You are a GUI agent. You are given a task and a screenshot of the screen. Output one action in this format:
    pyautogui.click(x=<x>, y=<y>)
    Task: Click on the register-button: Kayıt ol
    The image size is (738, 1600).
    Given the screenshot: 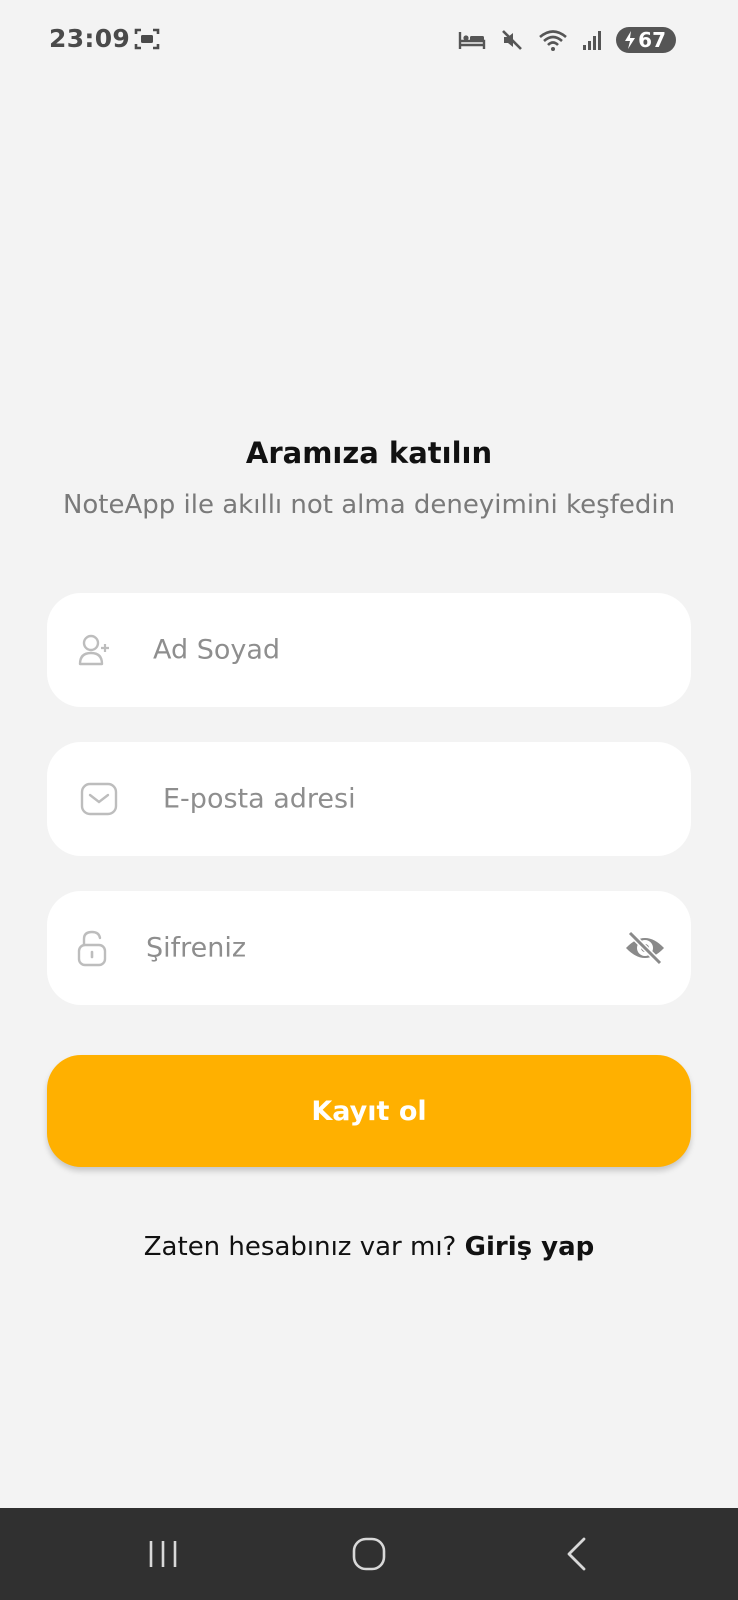 What is the action you would take?
    pyautogui.click(x=369, y=1111)
    